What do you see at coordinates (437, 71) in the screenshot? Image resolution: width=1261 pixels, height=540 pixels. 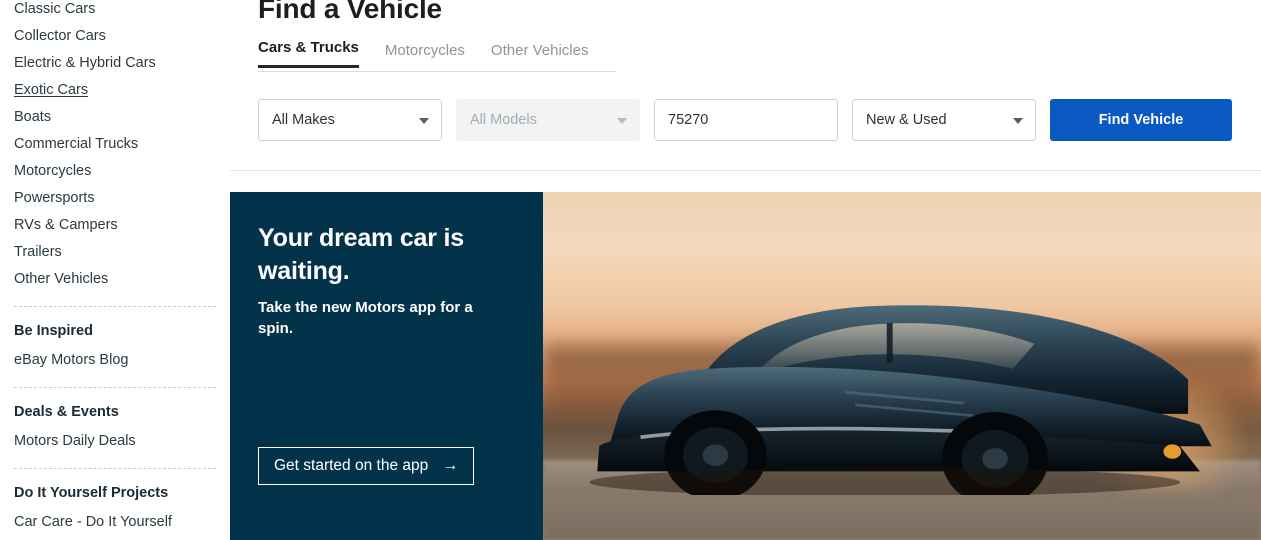 I see `tabs-underline-rule` at bounding box center [437, 71].